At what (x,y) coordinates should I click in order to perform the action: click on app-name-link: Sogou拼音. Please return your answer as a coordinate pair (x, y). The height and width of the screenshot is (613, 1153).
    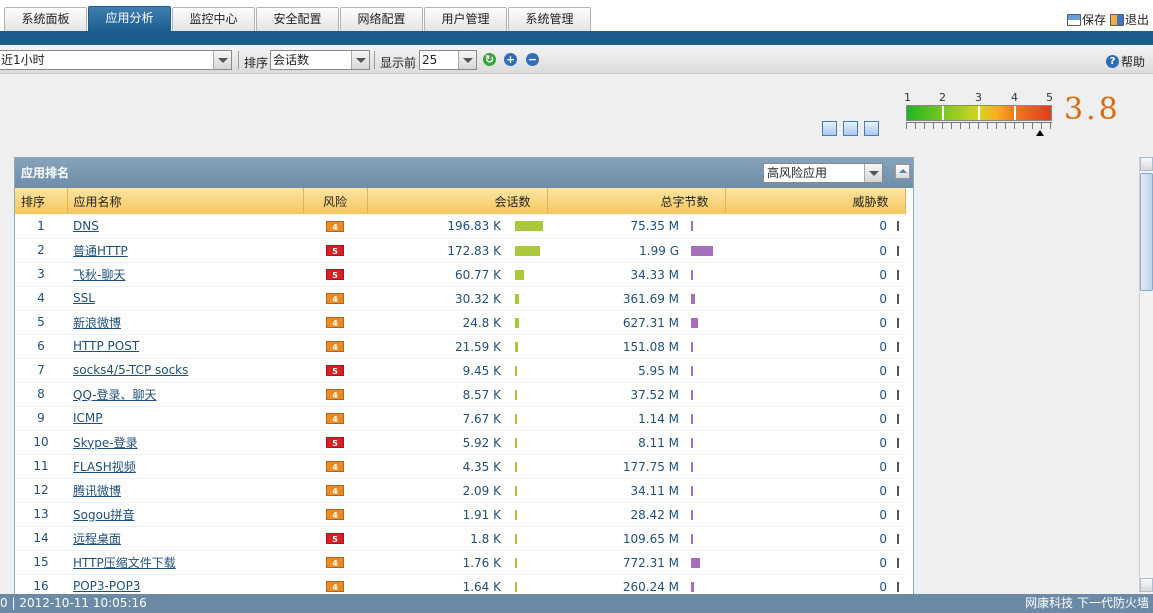
    Looking at the image, I should click on (101, 515).